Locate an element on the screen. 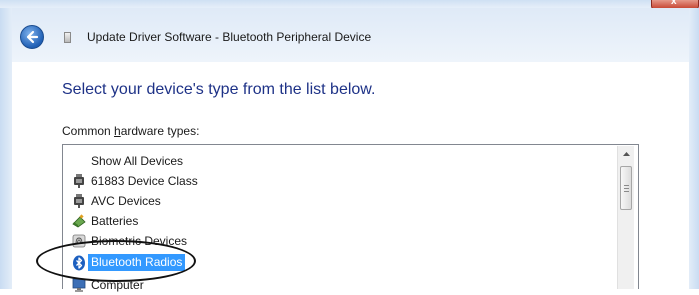  list-scrollbar is located at coordinates (625, 217).